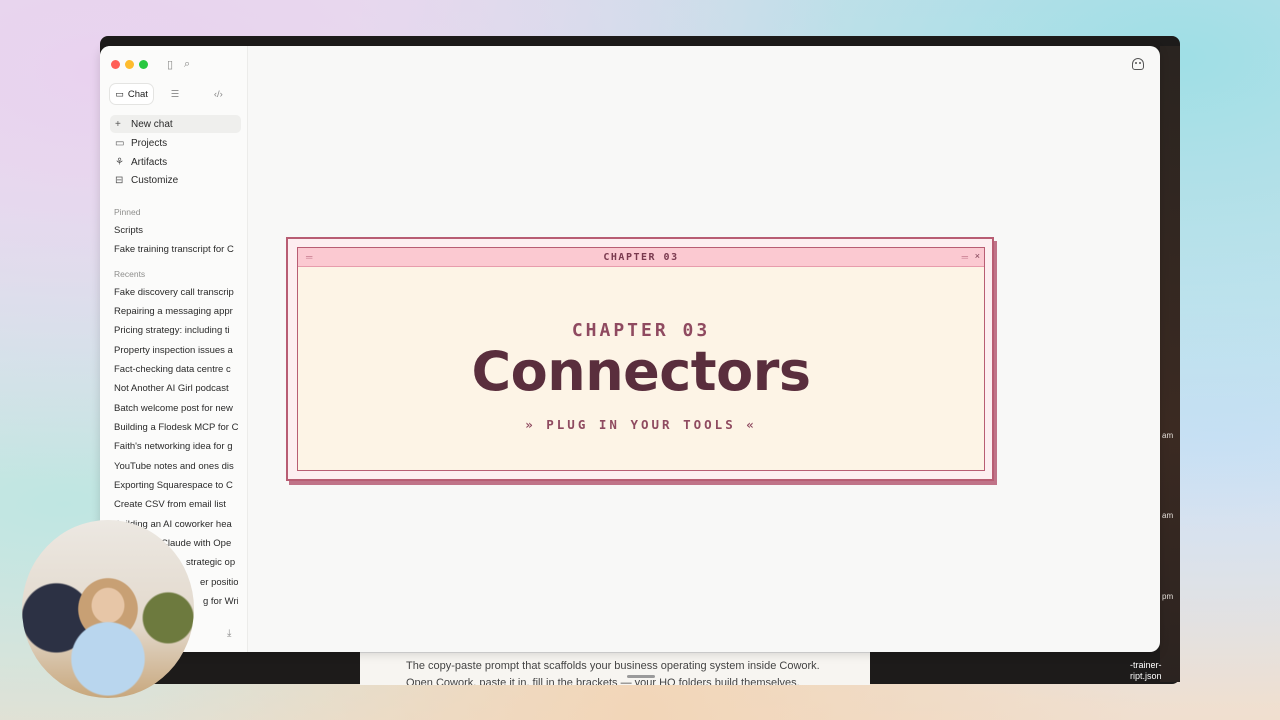 Image resolution: width=1280 pixels, height=720 pixels. What do you see at coordinates (155, 180) in the screenshot?
I see `sidebar-item-label: Customize` at bounding box center [155, 180].